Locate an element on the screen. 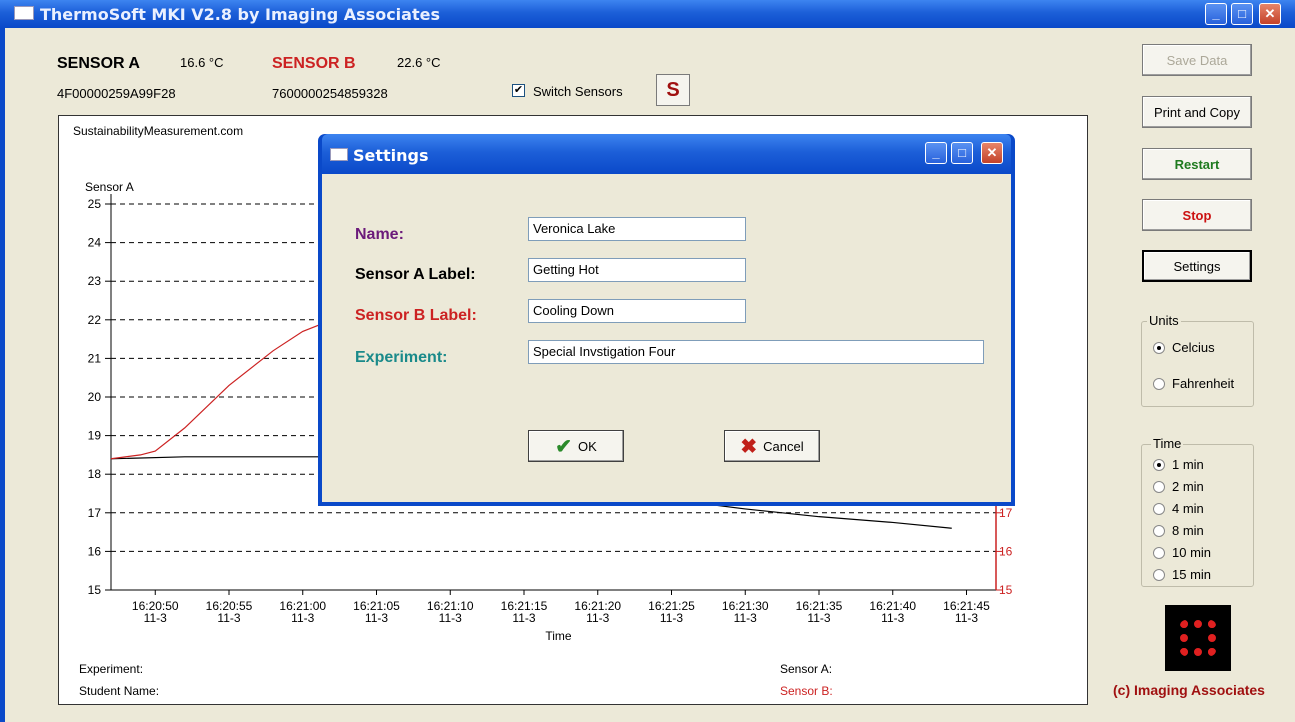 This screenshot has width=1295, height=722. sensor-a-label-input: Getting Hot is located at coordinates (637, 270).